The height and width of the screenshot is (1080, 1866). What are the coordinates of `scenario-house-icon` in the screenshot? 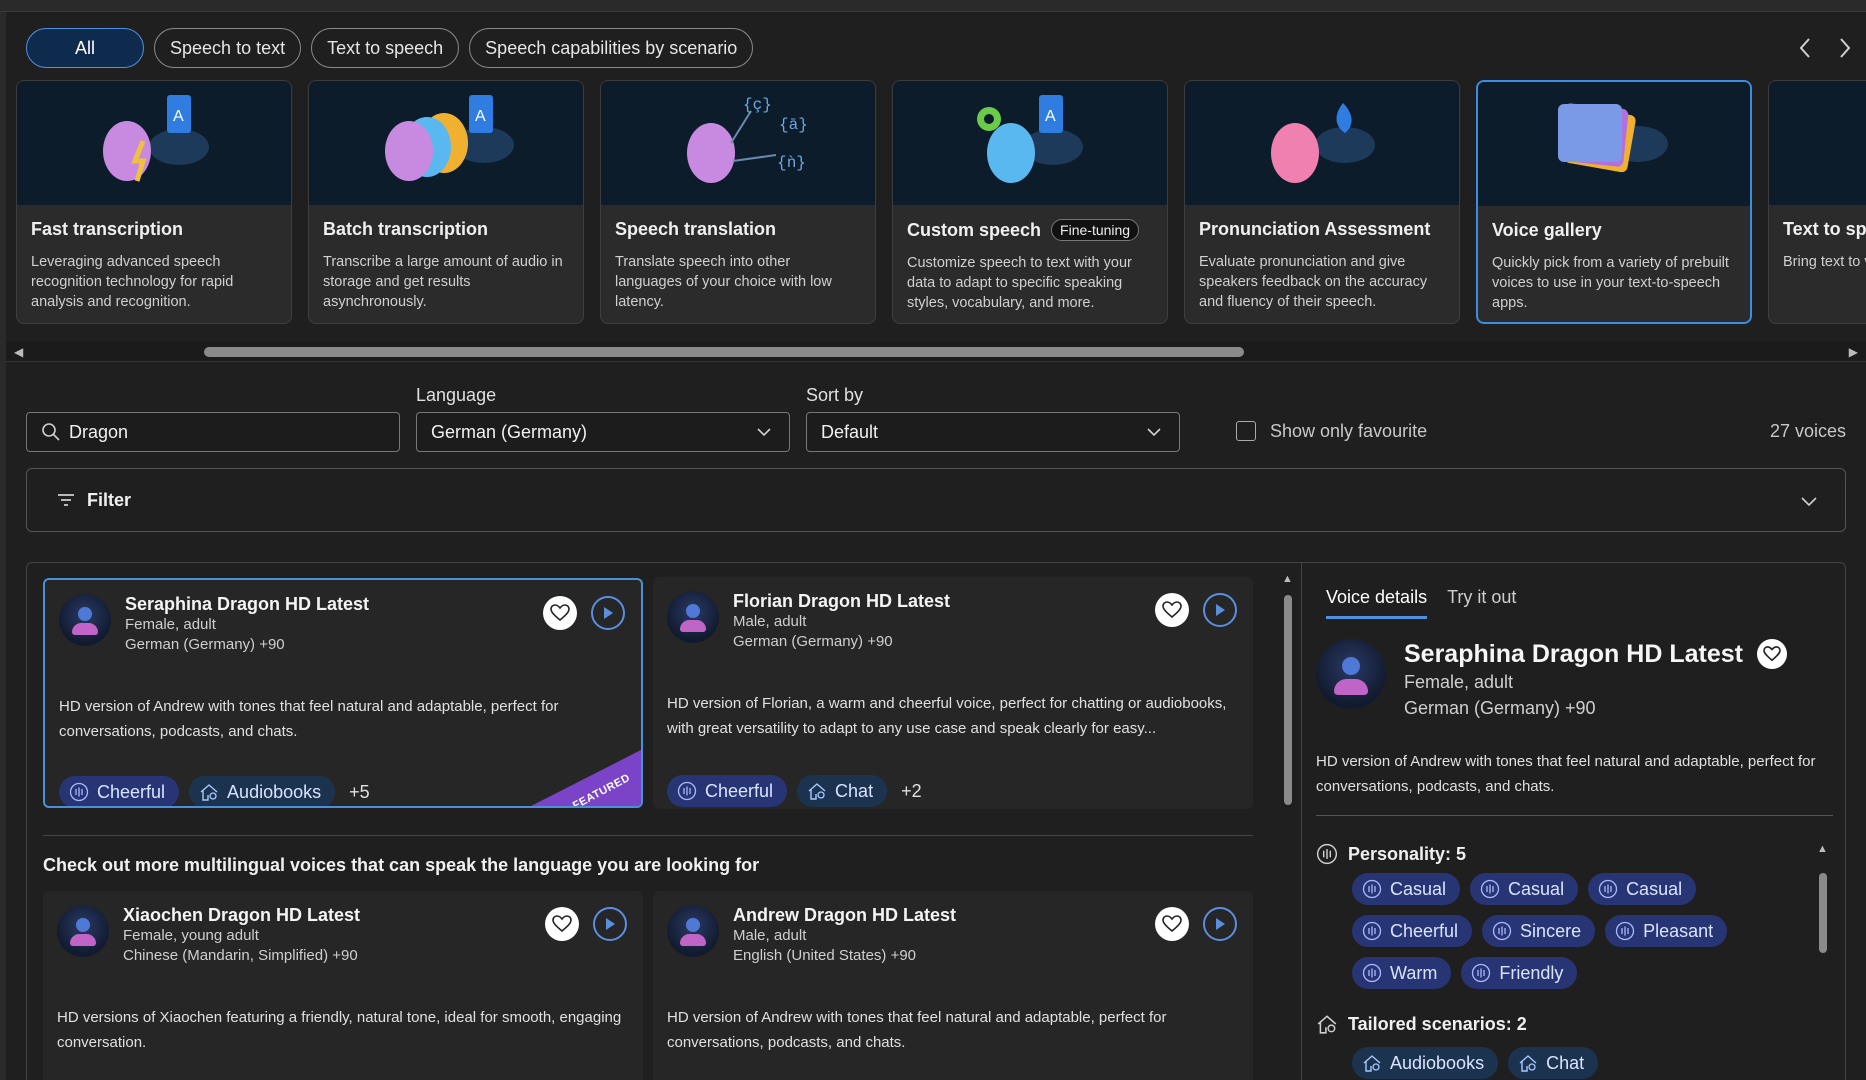 It's located at (1327, 1024).